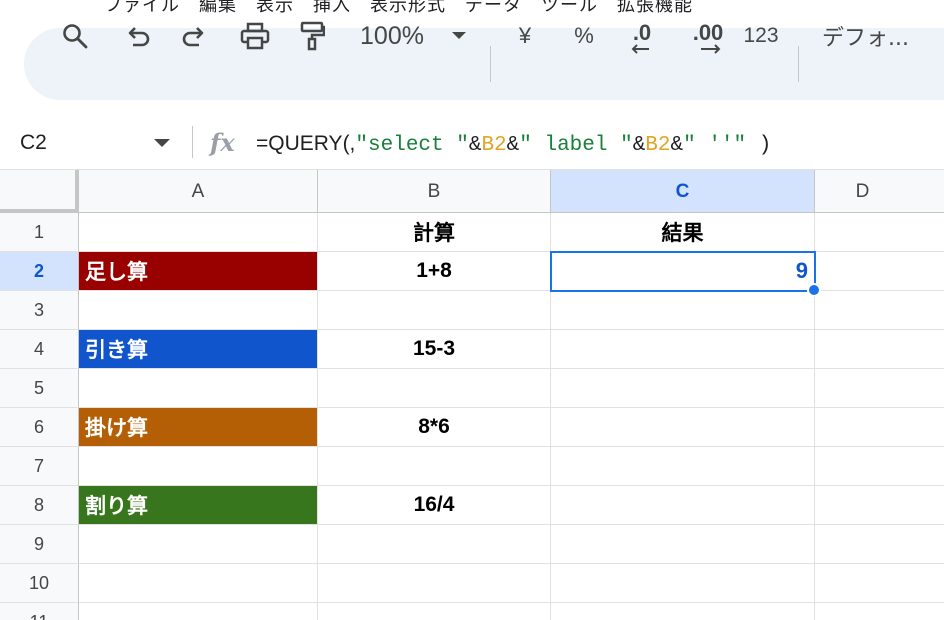  Describe the element at coordinates (434, 232) in the screenshot. I see `cell-b1: 計算` at that location.